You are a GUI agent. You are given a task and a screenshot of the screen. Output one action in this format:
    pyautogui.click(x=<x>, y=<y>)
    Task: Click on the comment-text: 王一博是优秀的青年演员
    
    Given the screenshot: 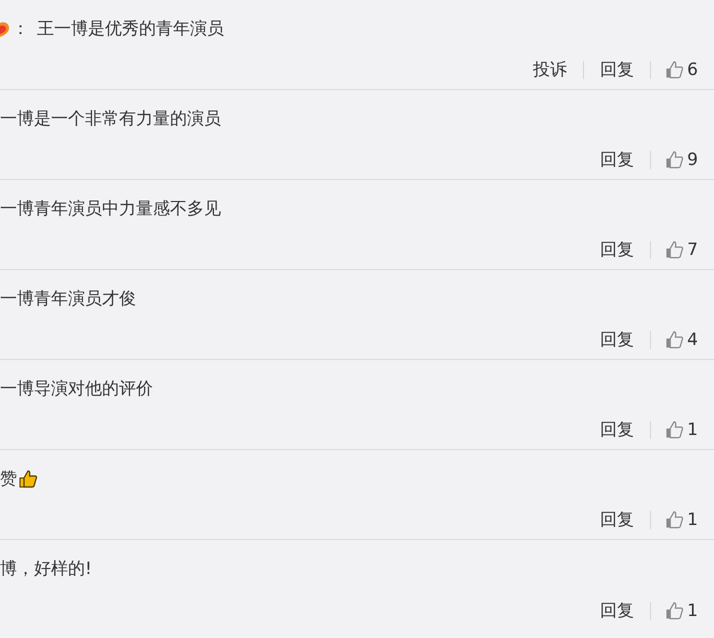 What is the action you would take?
    pyautogui.click(x=130, y=29)
    